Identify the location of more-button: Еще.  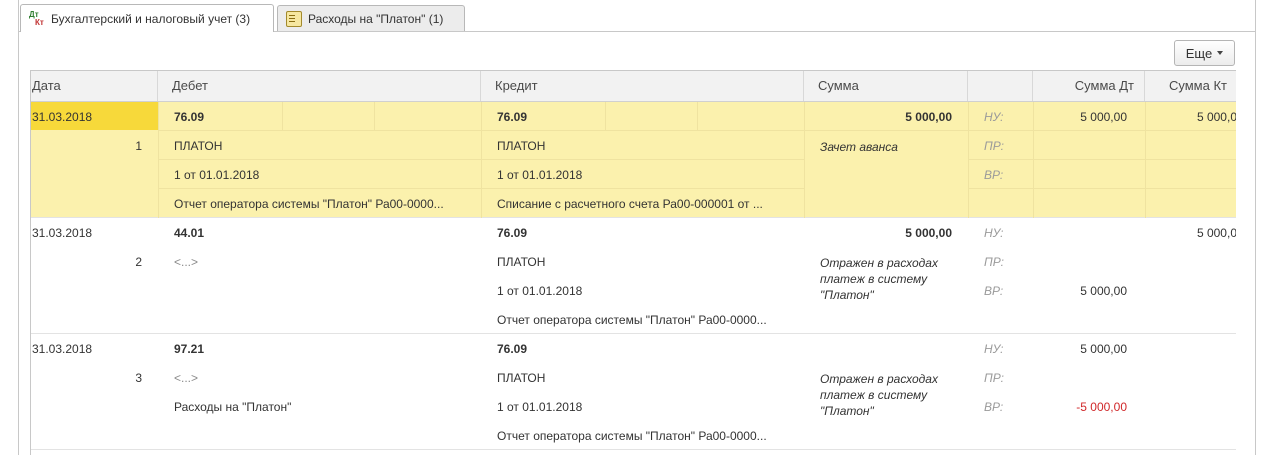
(1204, 53).